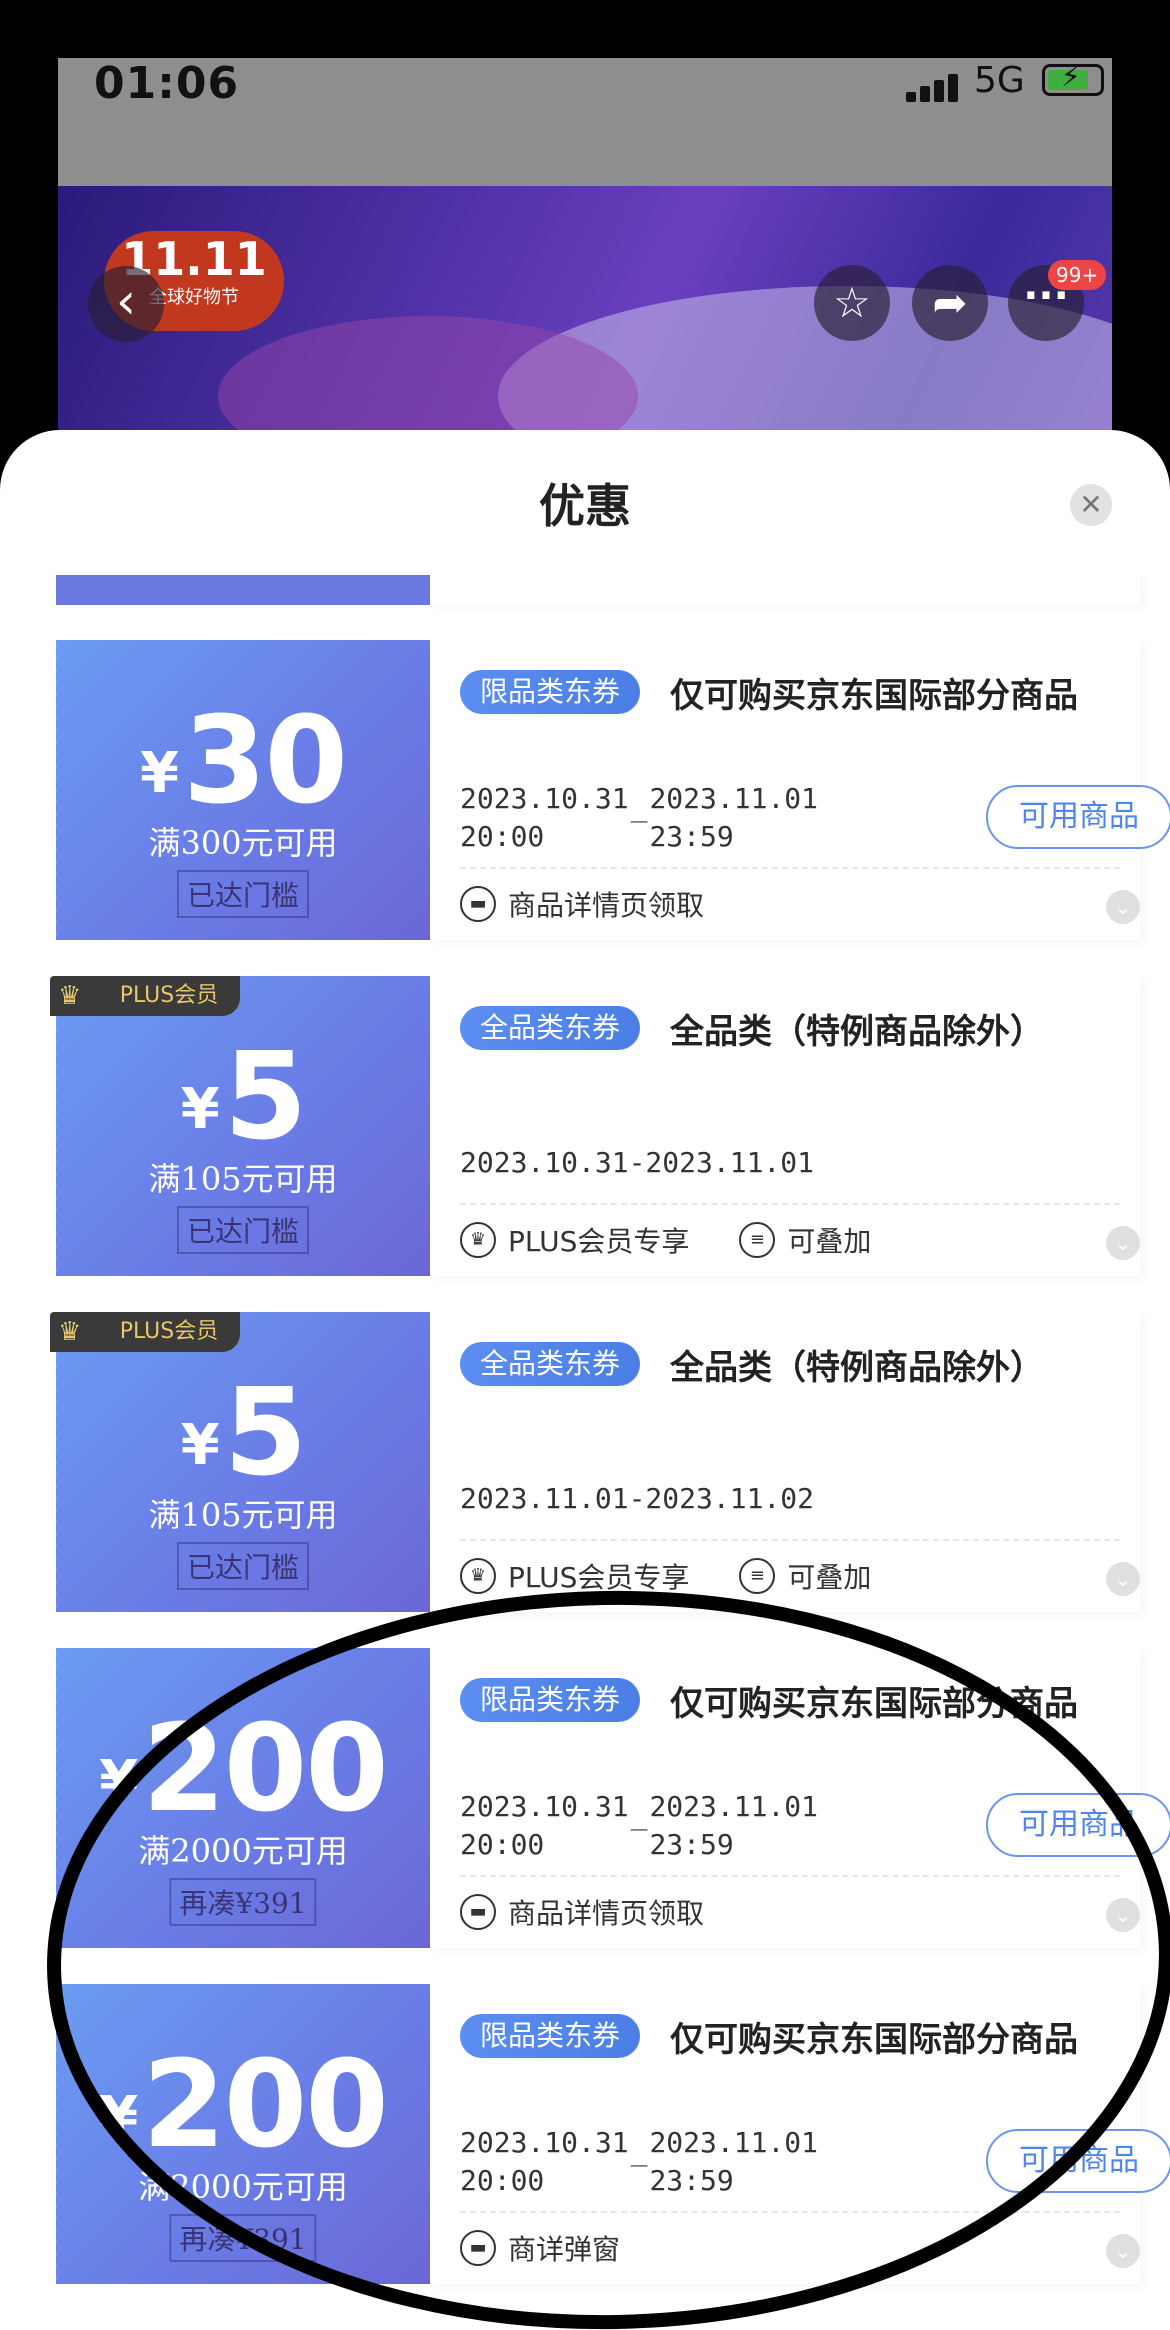  What do you see at coordinates (637, 1162) in the screenshot?
I see `validity-period: 2023.10.31-2023.11.01` at bounding box center [637, 1162].